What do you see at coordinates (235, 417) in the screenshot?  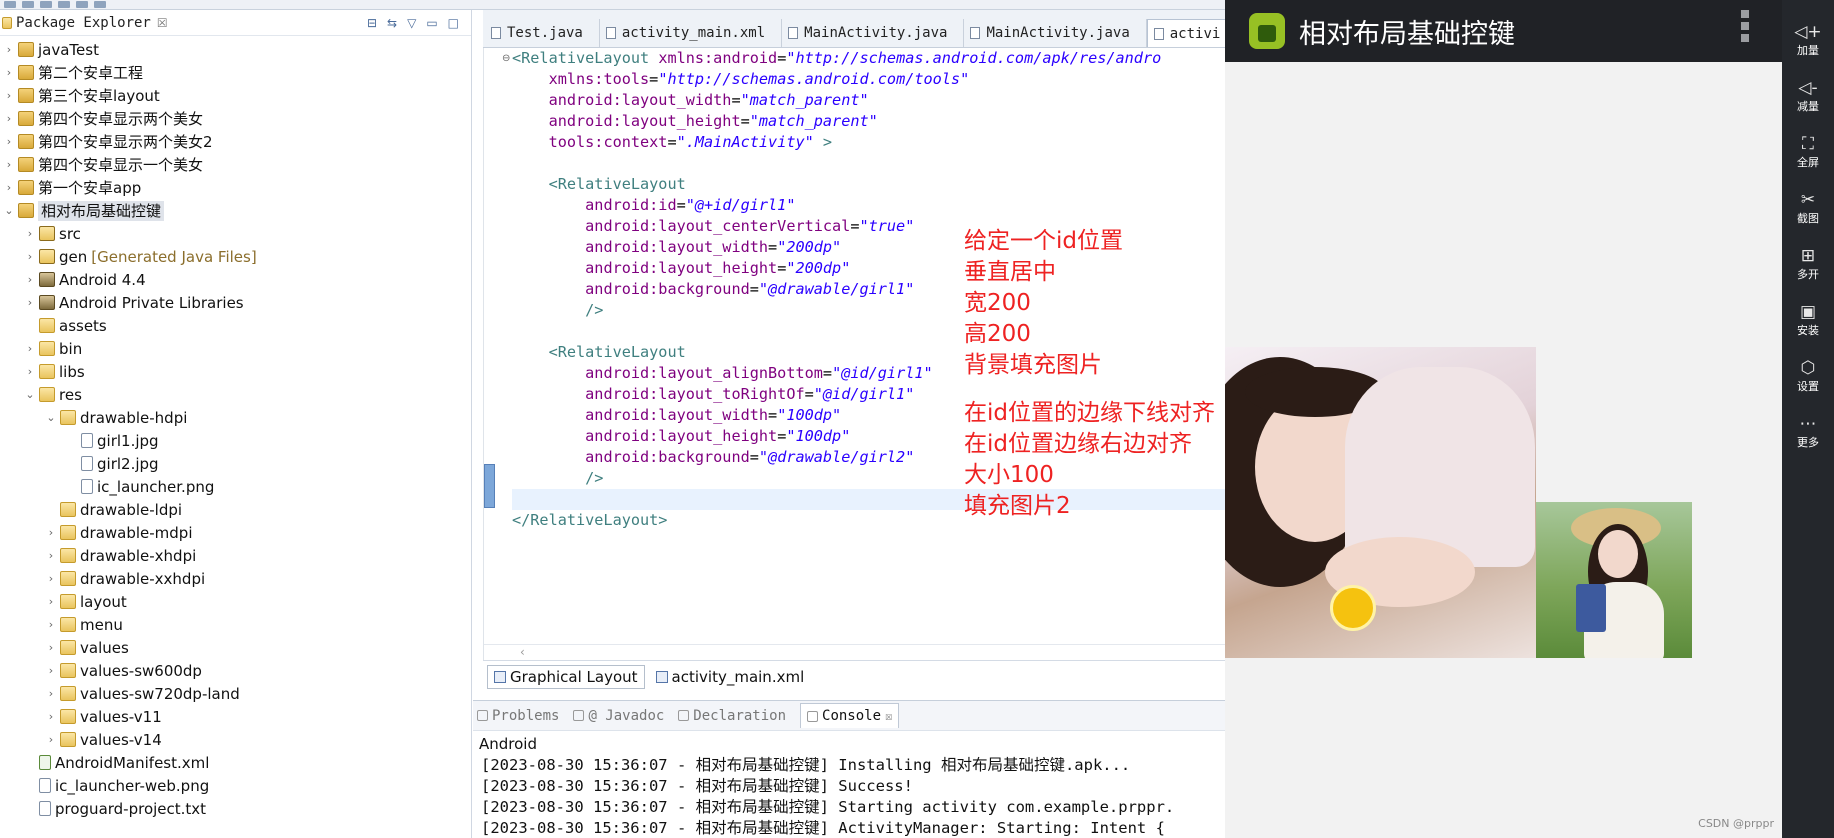 I see `tree-item: ⌄ drawable-hdpi` at bounding box center [235, 417].